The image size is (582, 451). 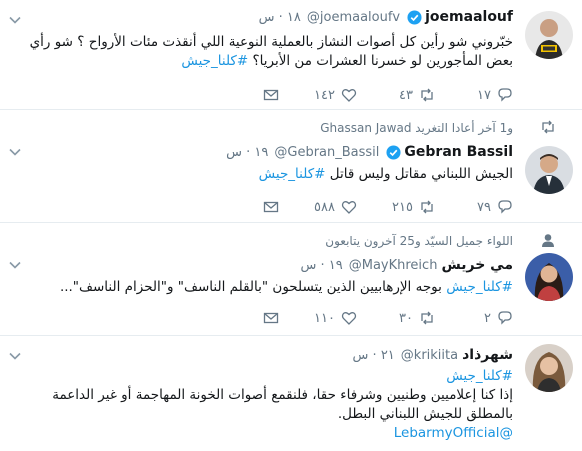 What do you see at coordinates (396, 318) in the screenshot?
I see `retweet-button: ٣٠` at bounding box center [396, 318].